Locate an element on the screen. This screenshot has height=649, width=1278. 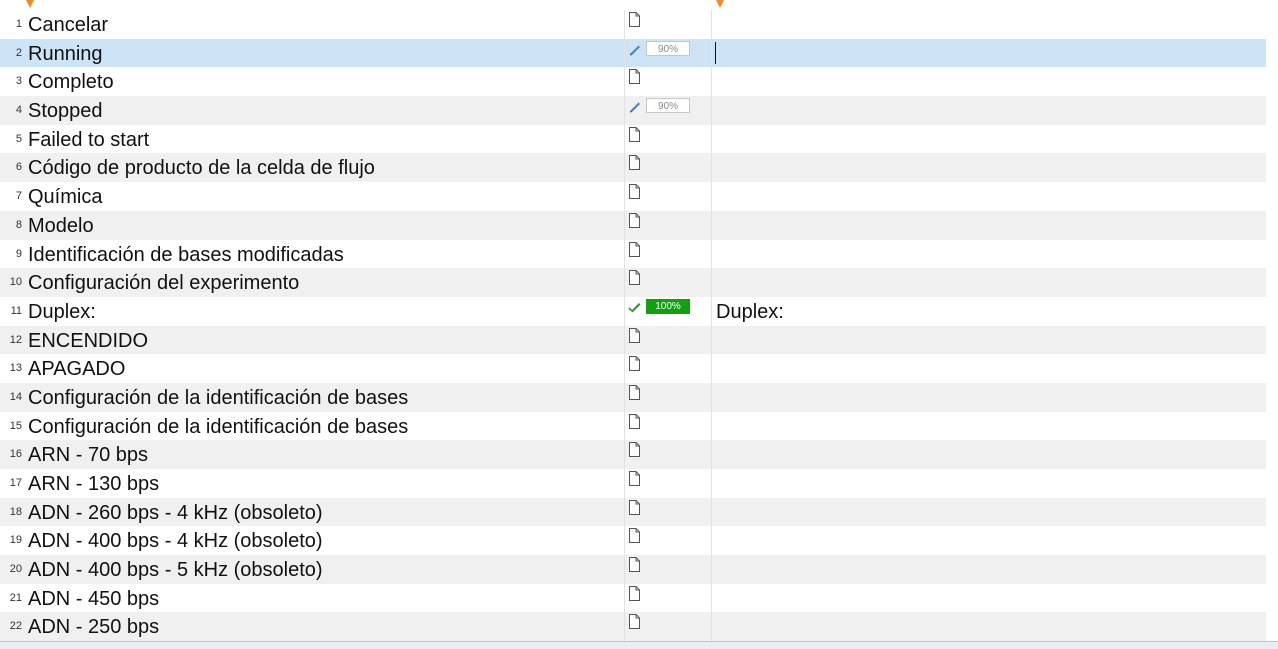
segment-row: 22 ADN - 250 bps is located at coordinates (633, 627).